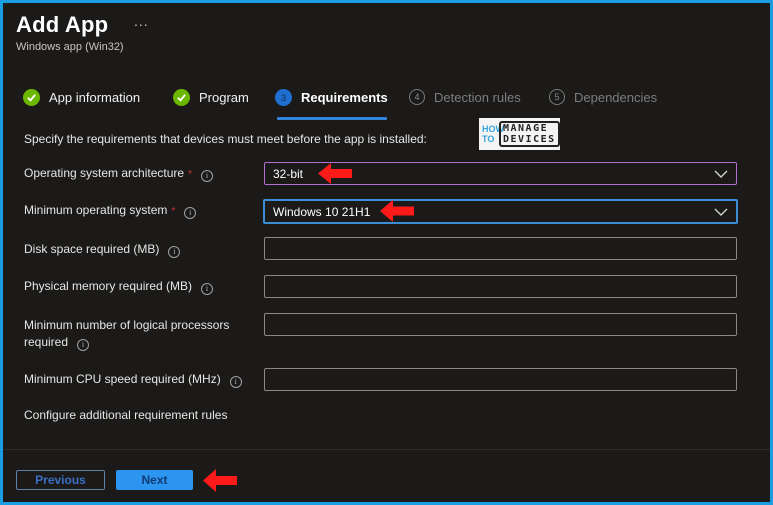 The width and height of the screenshot is (773, 505). I want to click on tab-requirements: 3 Requirements, so click(331, 97).